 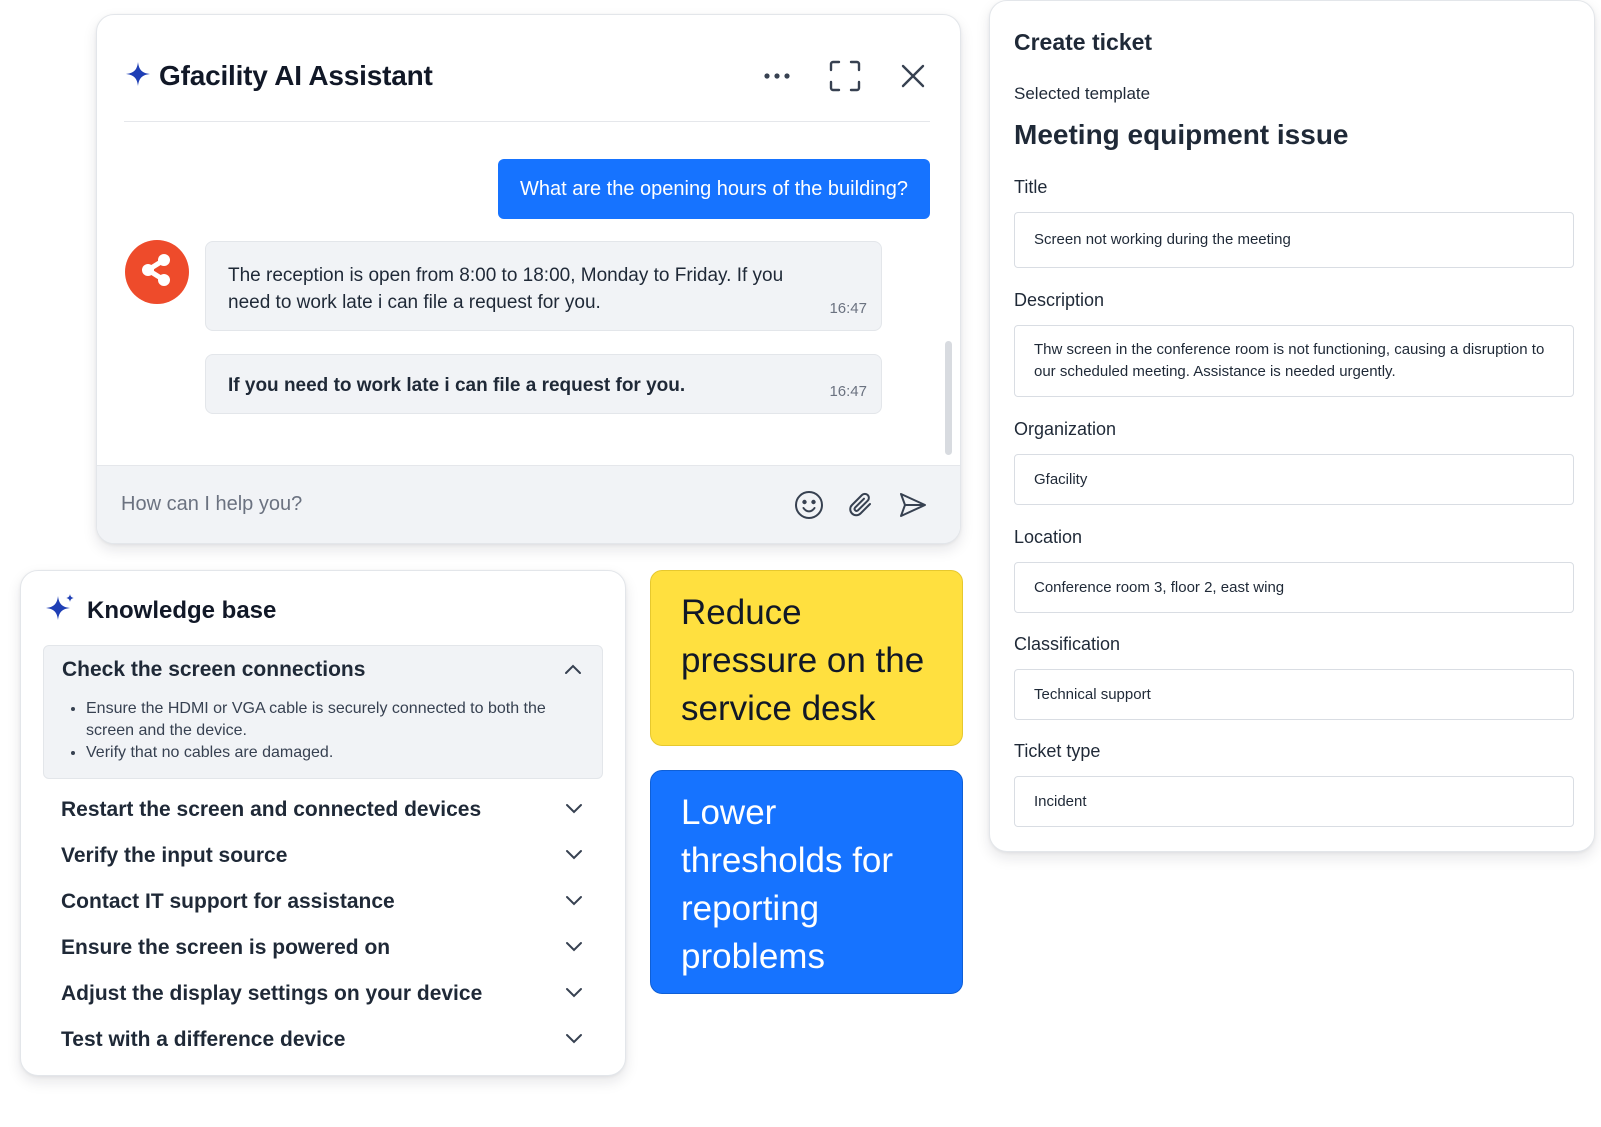 I want to click on chat-divider, so click(x=527, y=121).